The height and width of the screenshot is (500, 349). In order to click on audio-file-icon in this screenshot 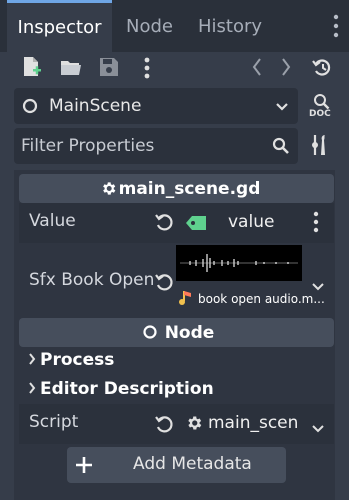, I will do `click(186, 300)`.